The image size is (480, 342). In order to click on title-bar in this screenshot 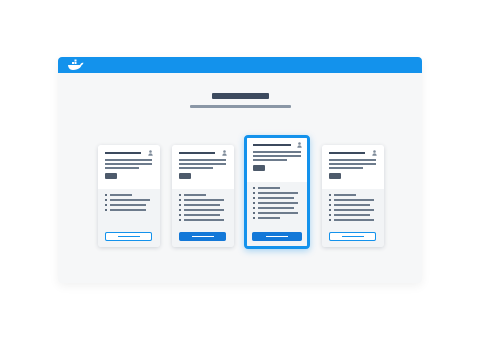, I will do `click(240, 65)`.